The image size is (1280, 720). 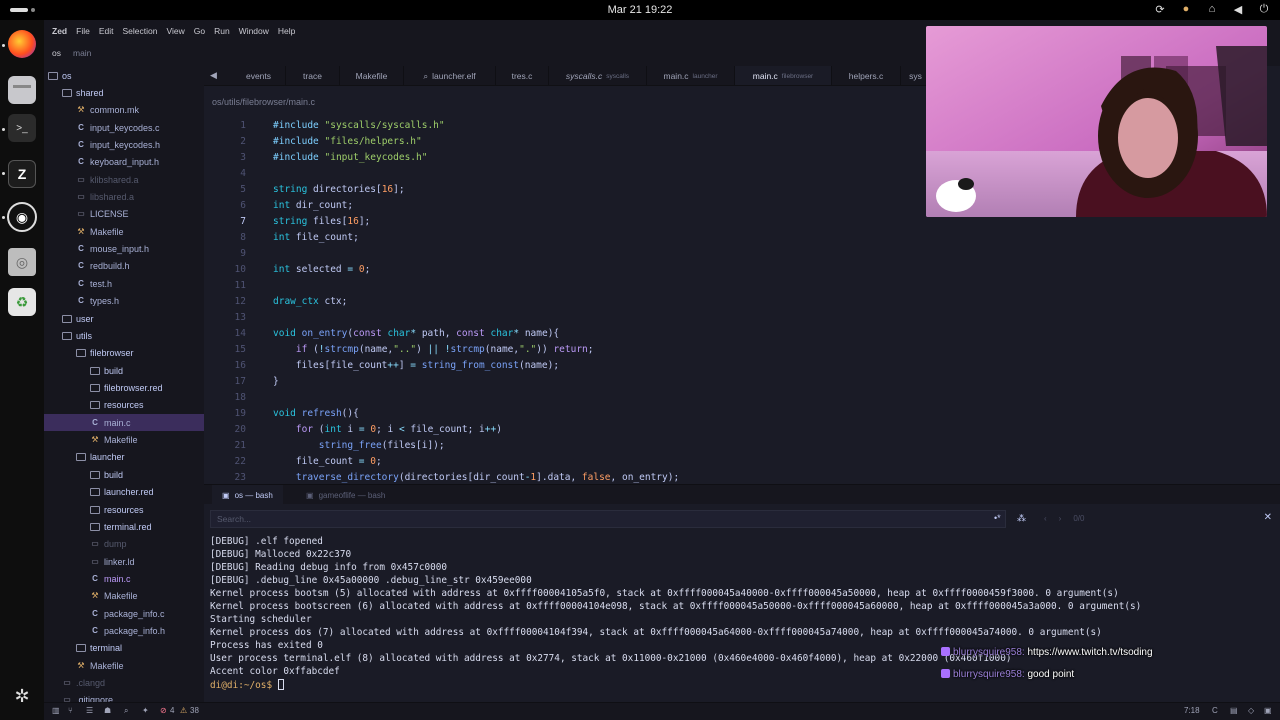 I want to click on ai-icon: ✦, so click(x=145, y=710).